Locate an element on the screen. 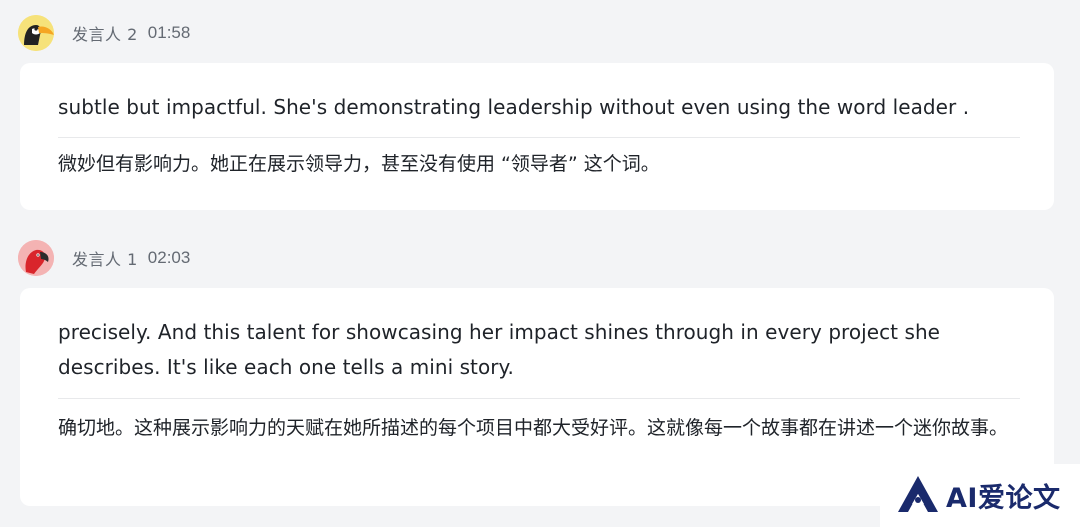  watermark-text: AI爱论文 is located at coordinates (1003, 498).